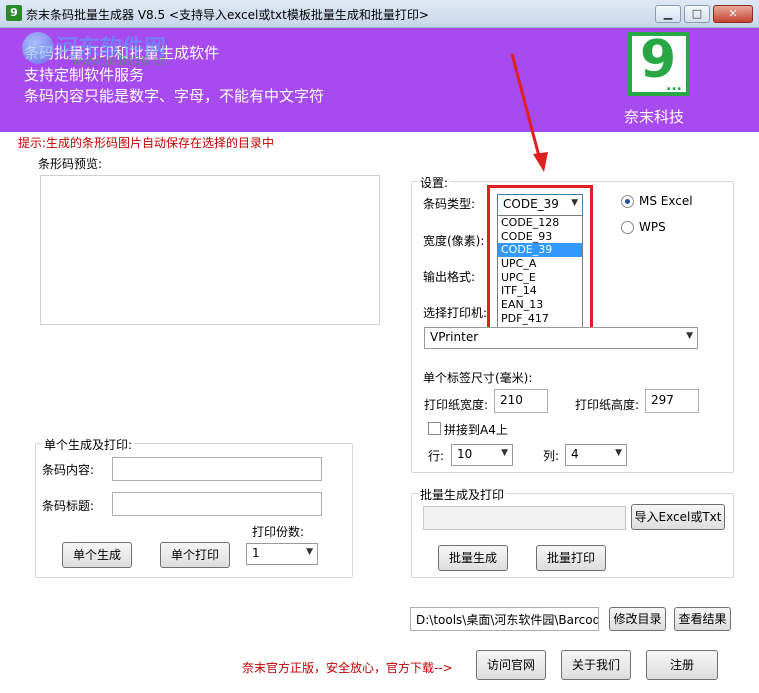 Image resolution: width=759 pixels, height=693 pixels. What do you see at coordinates (455, 313) in the screenshot?
I see `printer-label: 选择打印机:` at bounding box center [455, 313].